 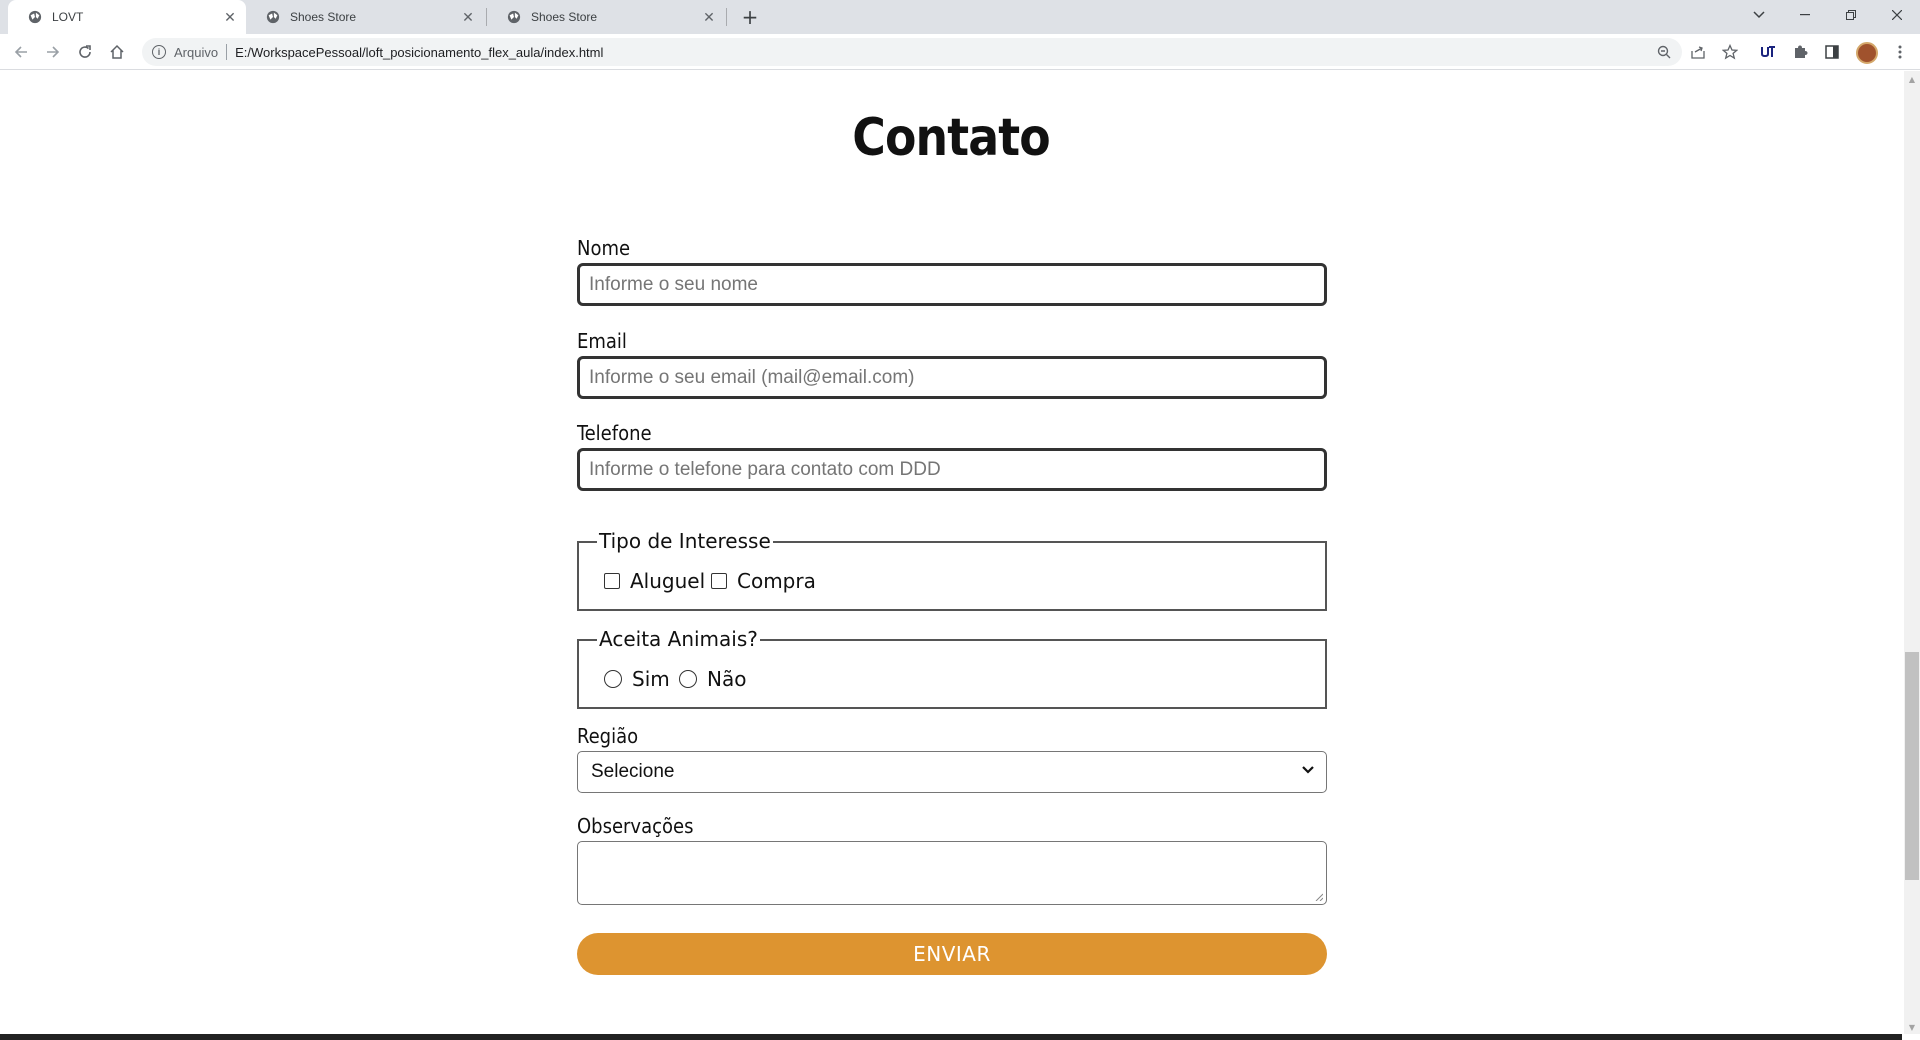 I want to click on aluguel-label: Aluguel, so click(x=668, y=581).